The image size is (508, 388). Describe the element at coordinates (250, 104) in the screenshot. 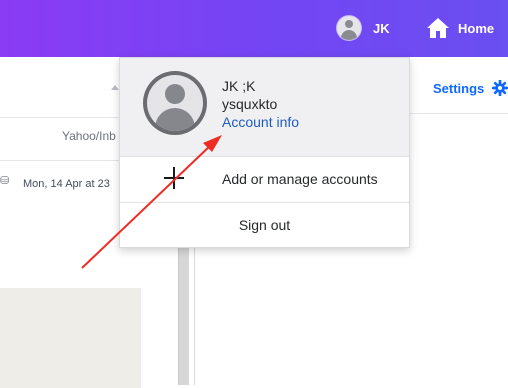

I see `account-username: ysquxkto` at that location.